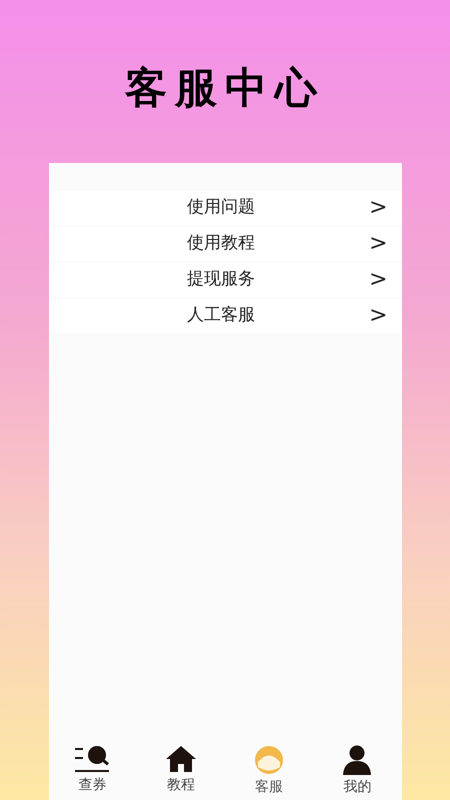 This screenshot has height=800, width=450. Describe the element at coordinates (225, 88) in the screenshot. I see `page-title: 客服中心` at that location.